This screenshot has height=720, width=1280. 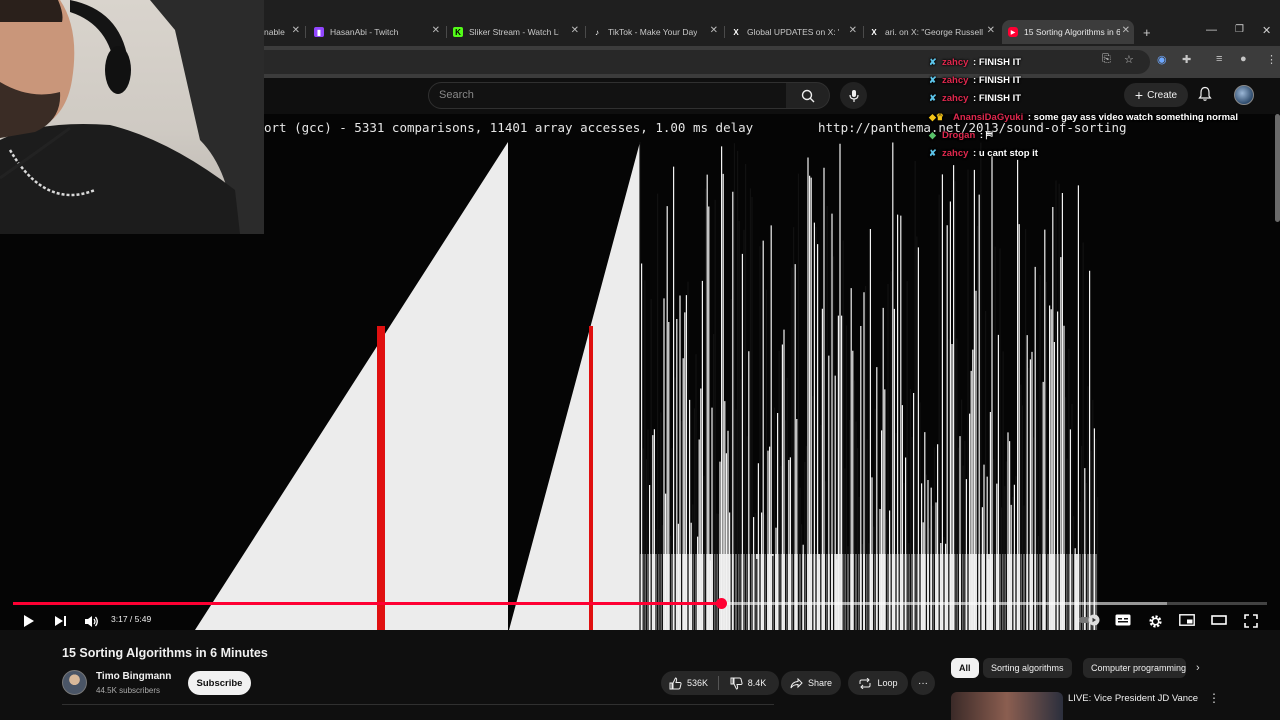 I want to click on tab-4-title: Global UPDATES on X: "🔺, so click(x=793, y=31).